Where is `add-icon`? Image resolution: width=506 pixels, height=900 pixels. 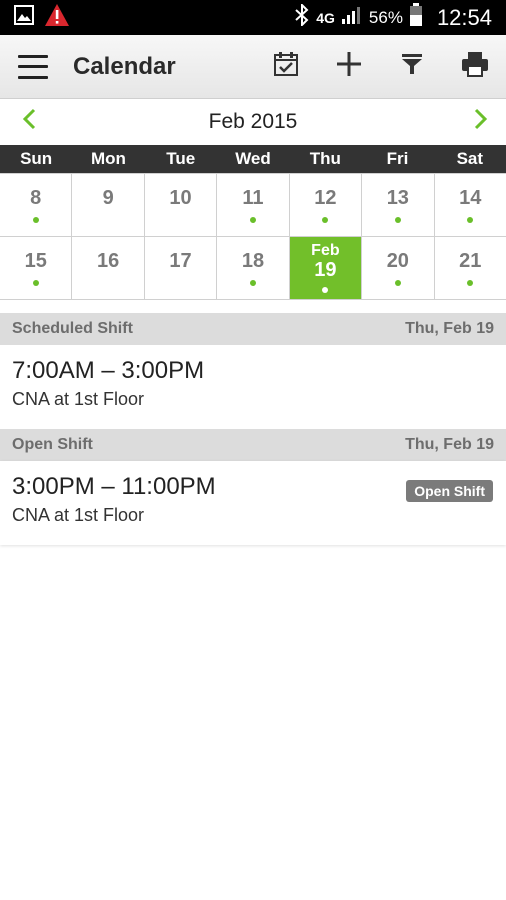
add-icon is located at coordinates (349, 66).